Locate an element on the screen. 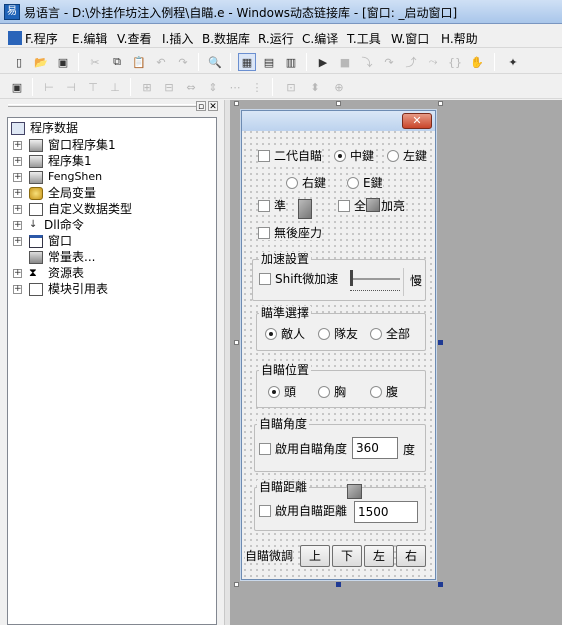 This screenshot has height=625, width=562. menu-compile: C.编译 is located at coordinates (320, 38).